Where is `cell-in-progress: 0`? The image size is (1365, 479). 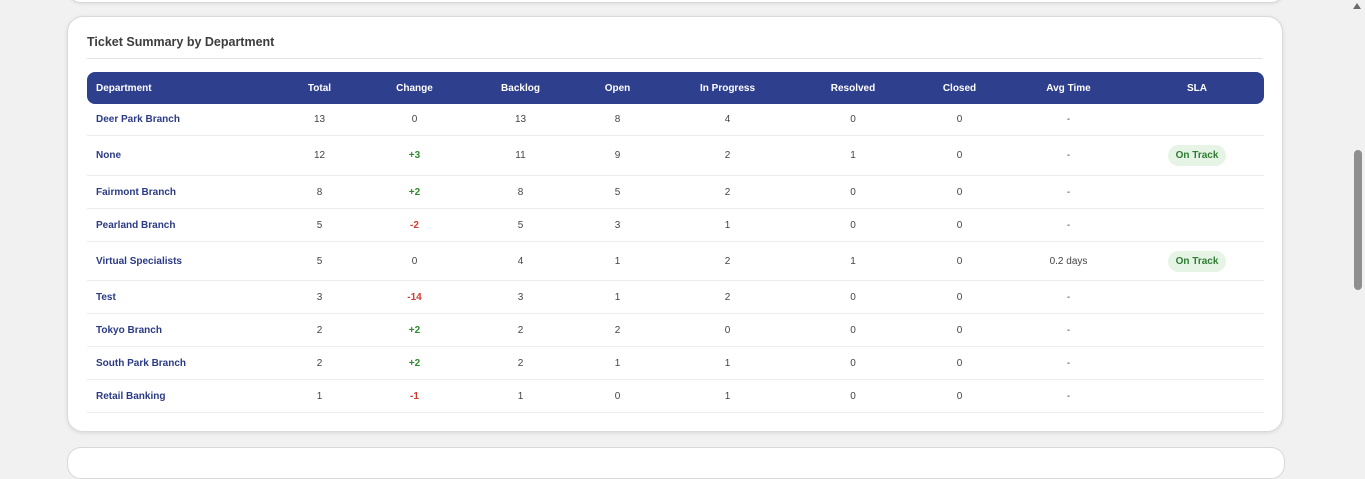 cell-in-progress: 0 is located at coordinates (727, 330).